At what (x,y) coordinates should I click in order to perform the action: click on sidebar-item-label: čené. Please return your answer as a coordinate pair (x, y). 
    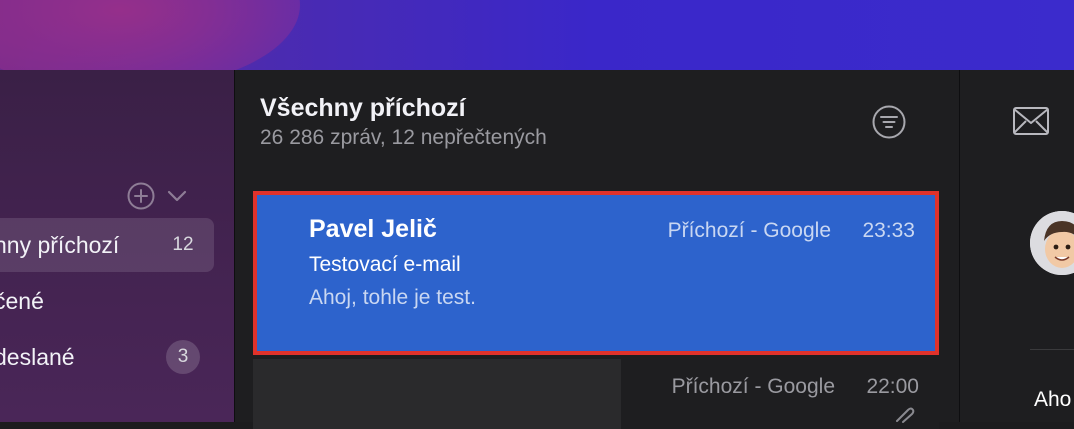
    Looking at the image, I should click on (22, 300).